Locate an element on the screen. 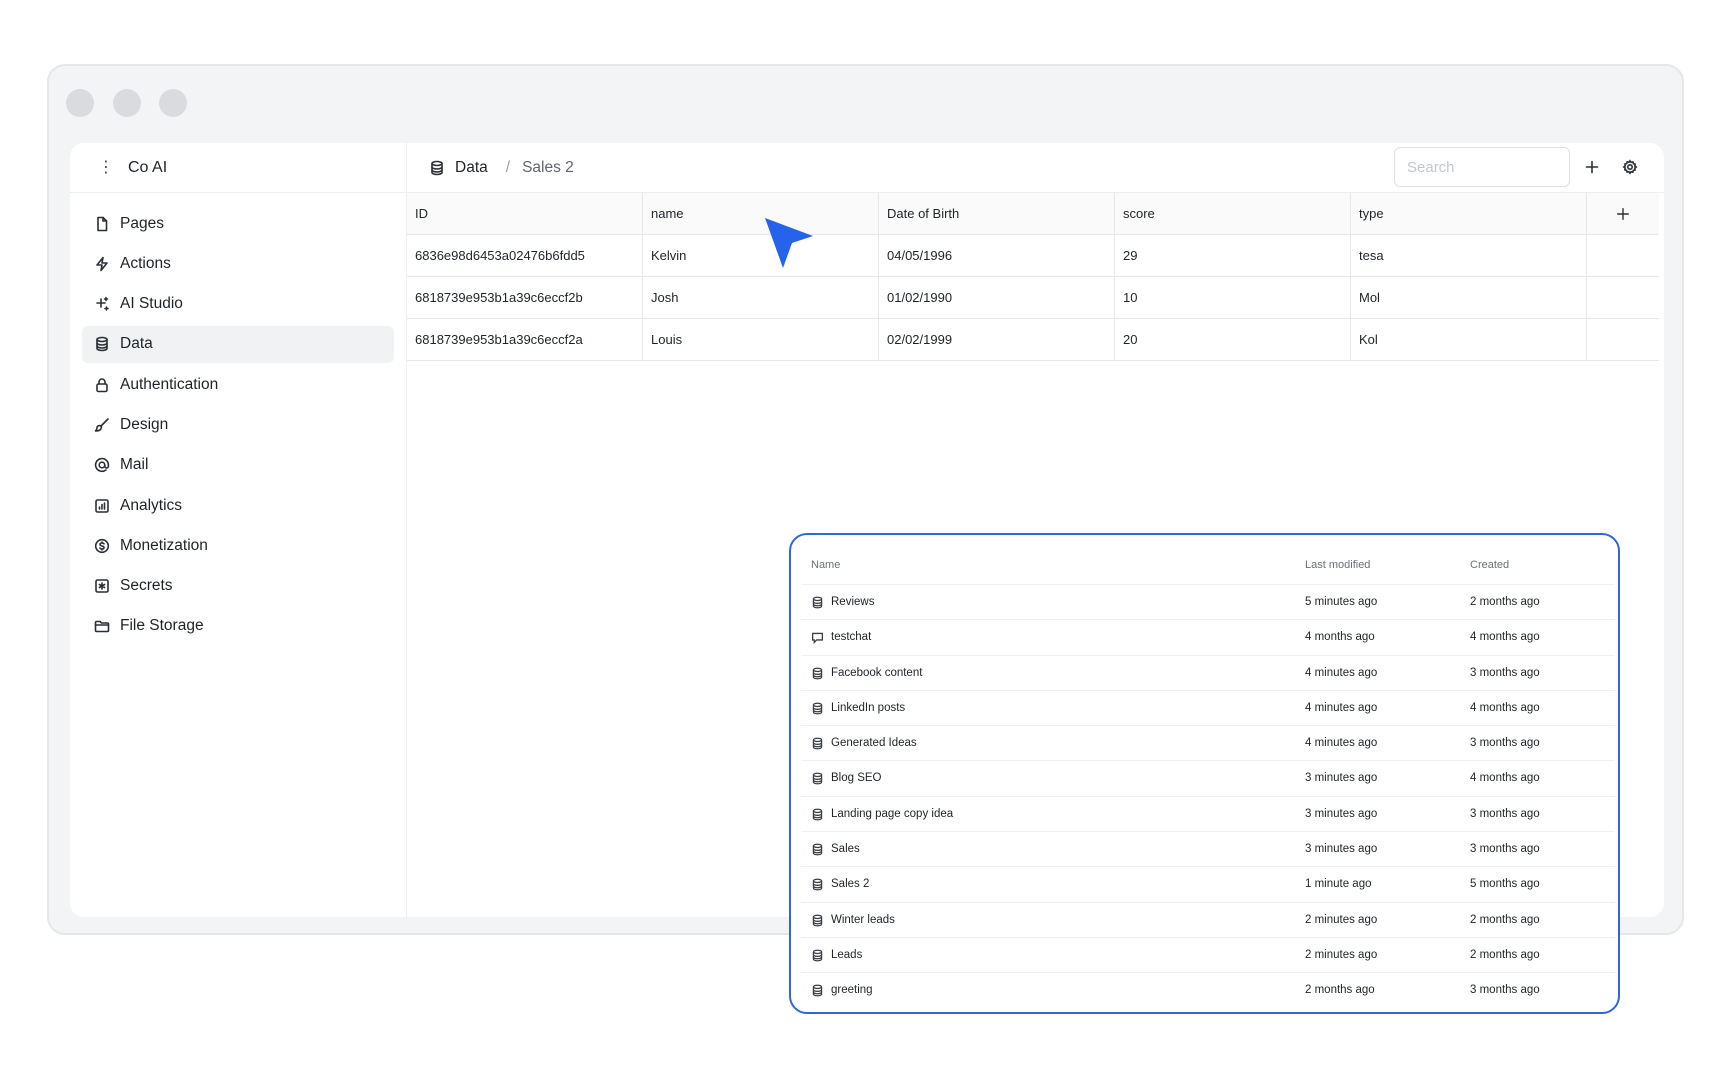 The height and width of the screenshot is (1075, 1724). list-item: Generated Ideas 4 minutes ago 3 months ago is located at coordinates (1208, 742).